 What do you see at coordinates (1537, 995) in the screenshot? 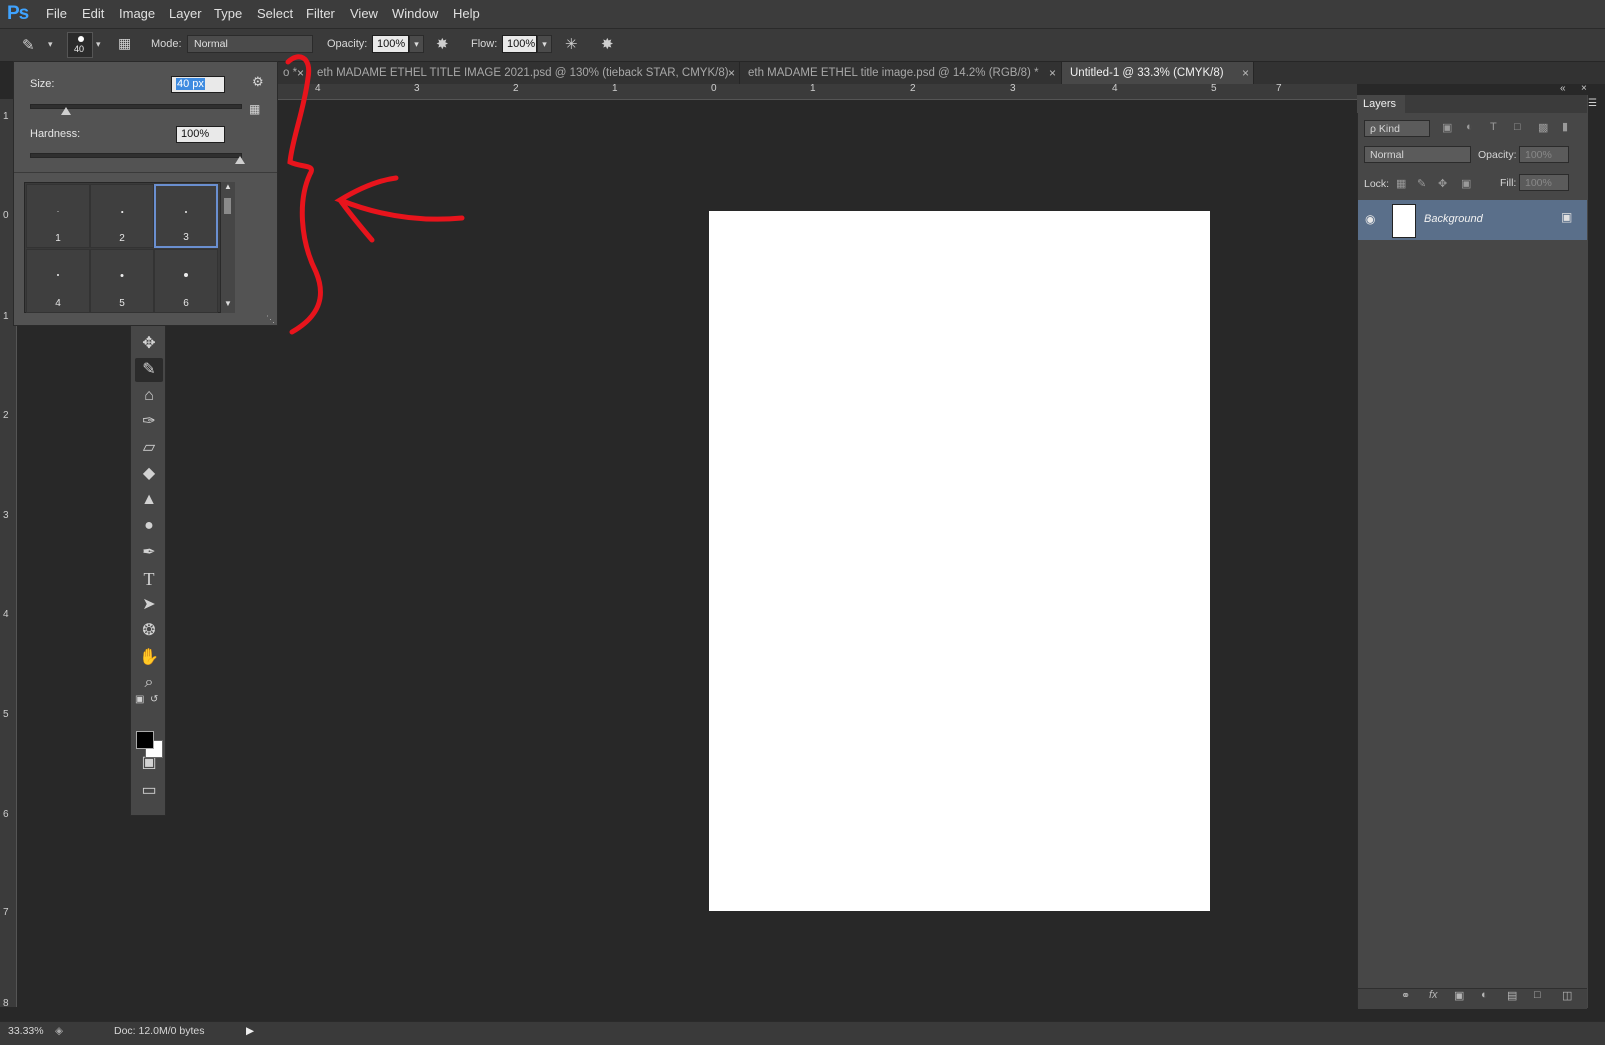
I see `new-layer-icon: □` at bounding box center [1537, 995].